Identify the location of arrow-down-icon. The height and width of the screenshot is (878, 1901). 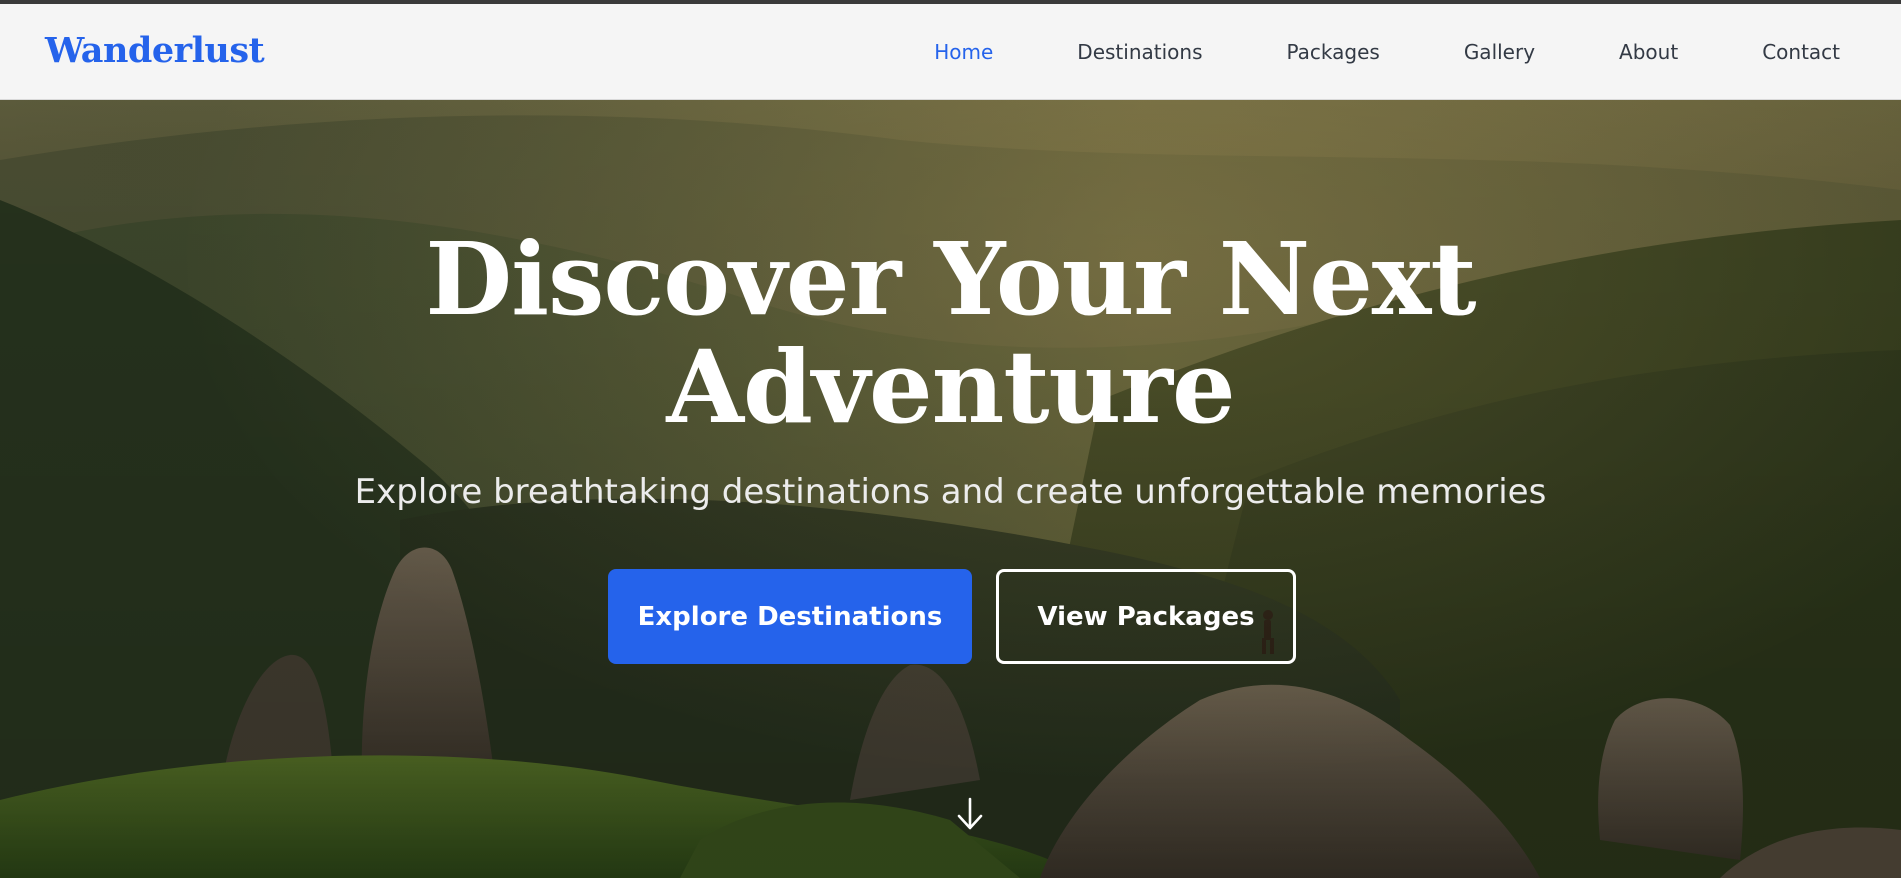
(970, 814).